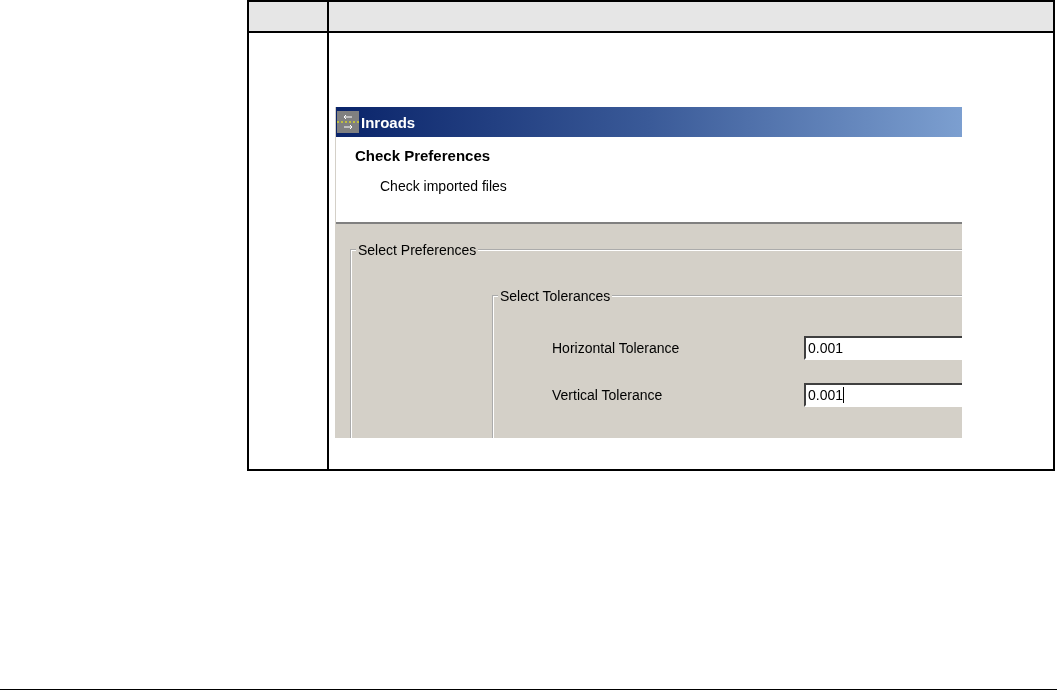  I want to click on page-subheading: Check imported files, so click(443, 186).